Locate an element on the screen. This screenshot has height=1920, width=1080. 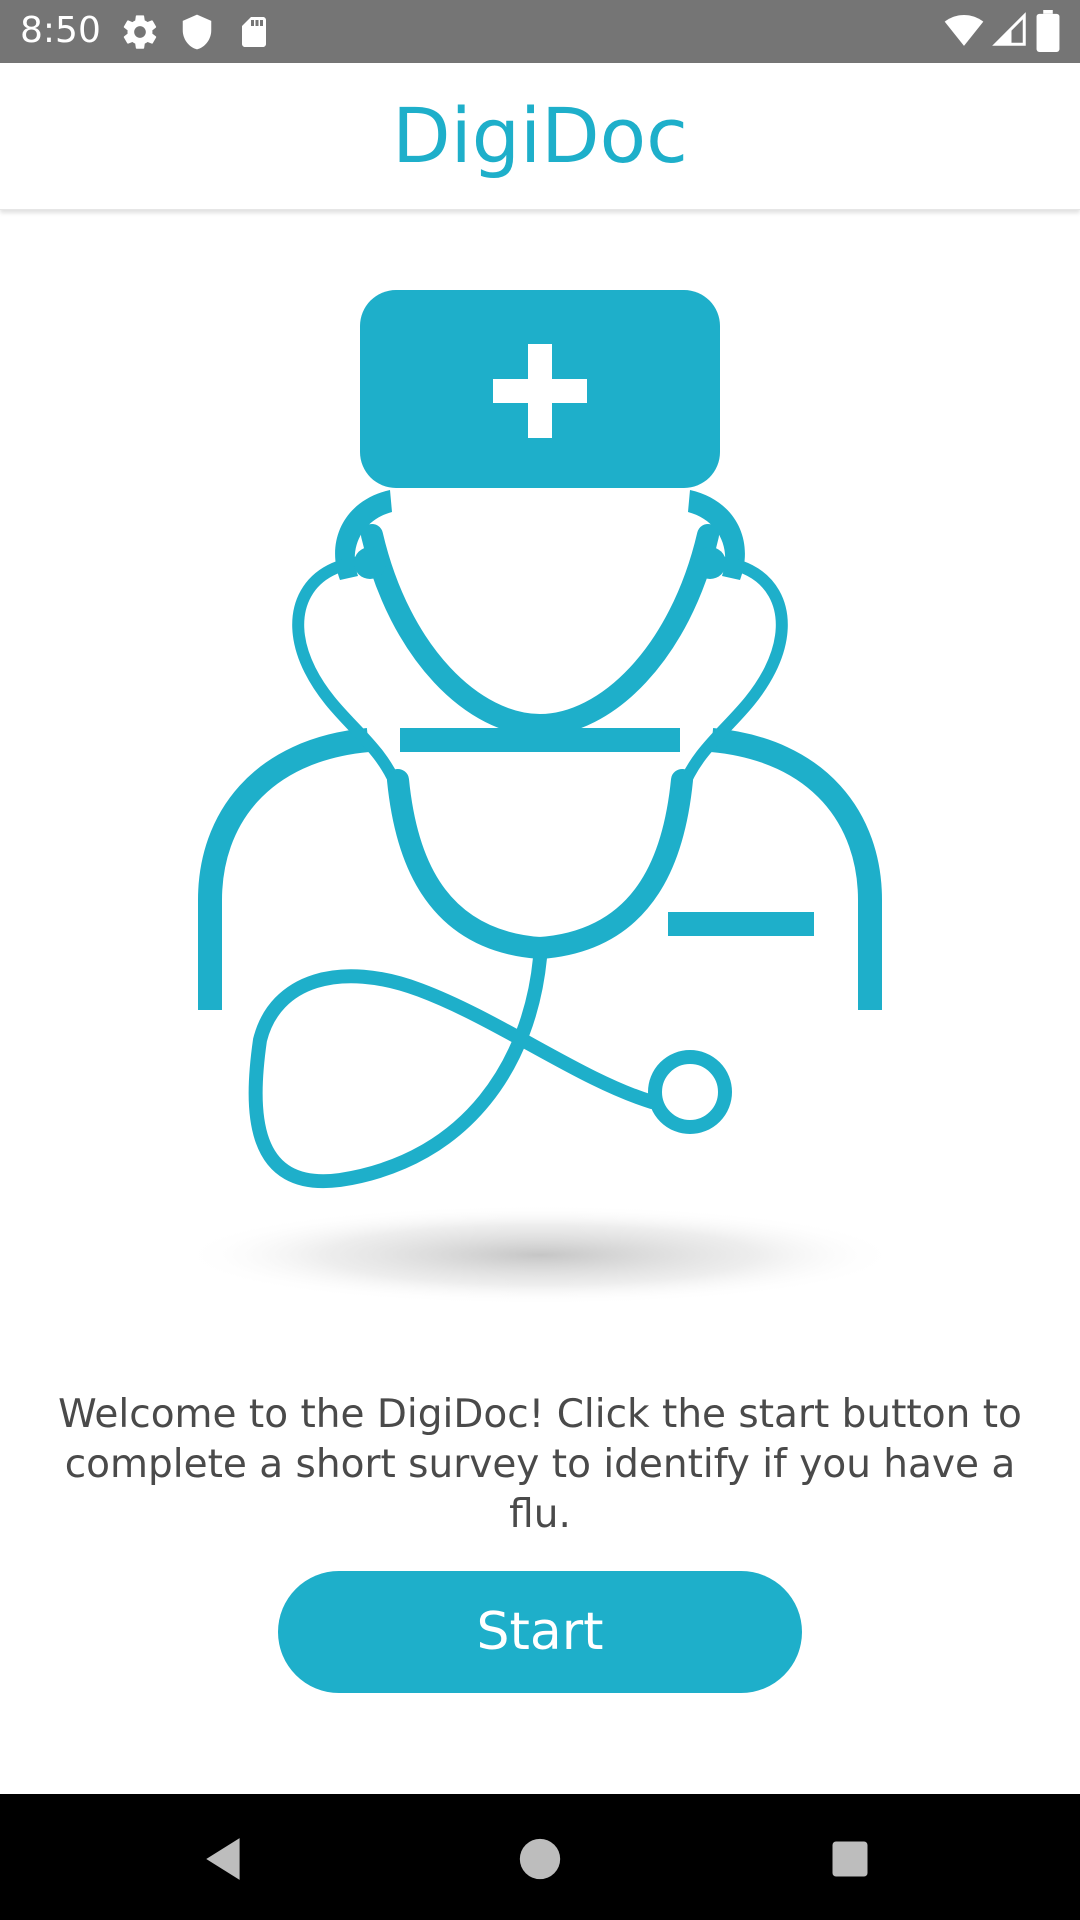
recents-button is located at coordinates (850, 1859).